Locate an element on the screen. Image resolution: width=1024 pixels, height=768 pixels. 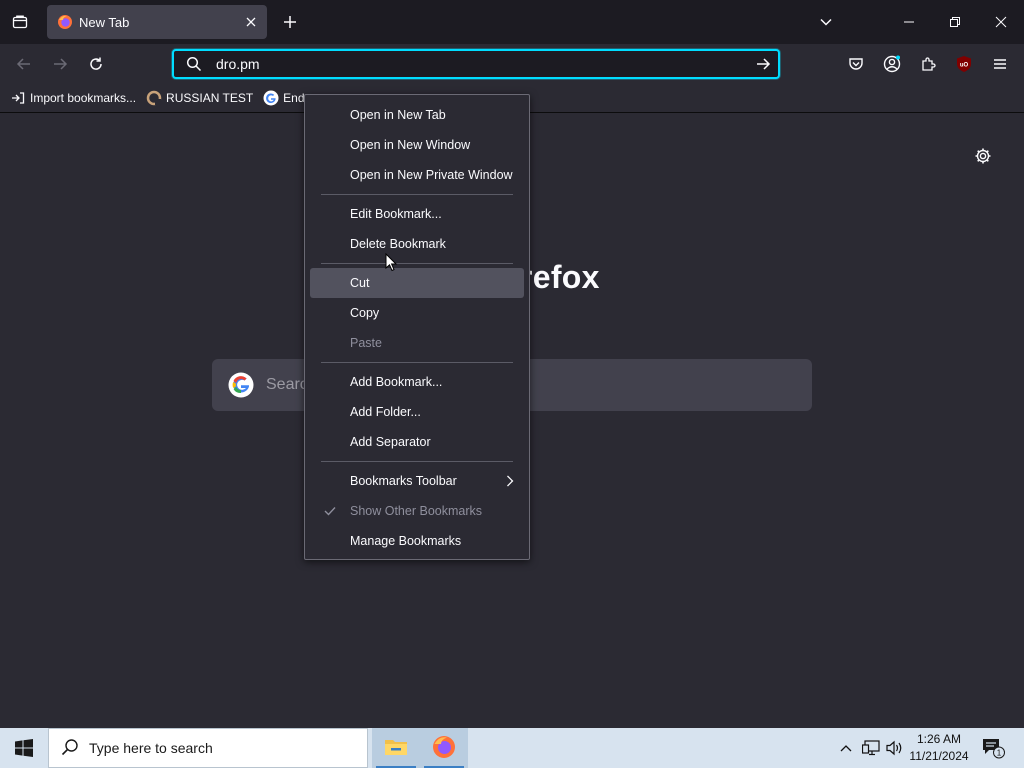
menu-item-label: Show Other Bookmarks is located at coordinates (416, 511).